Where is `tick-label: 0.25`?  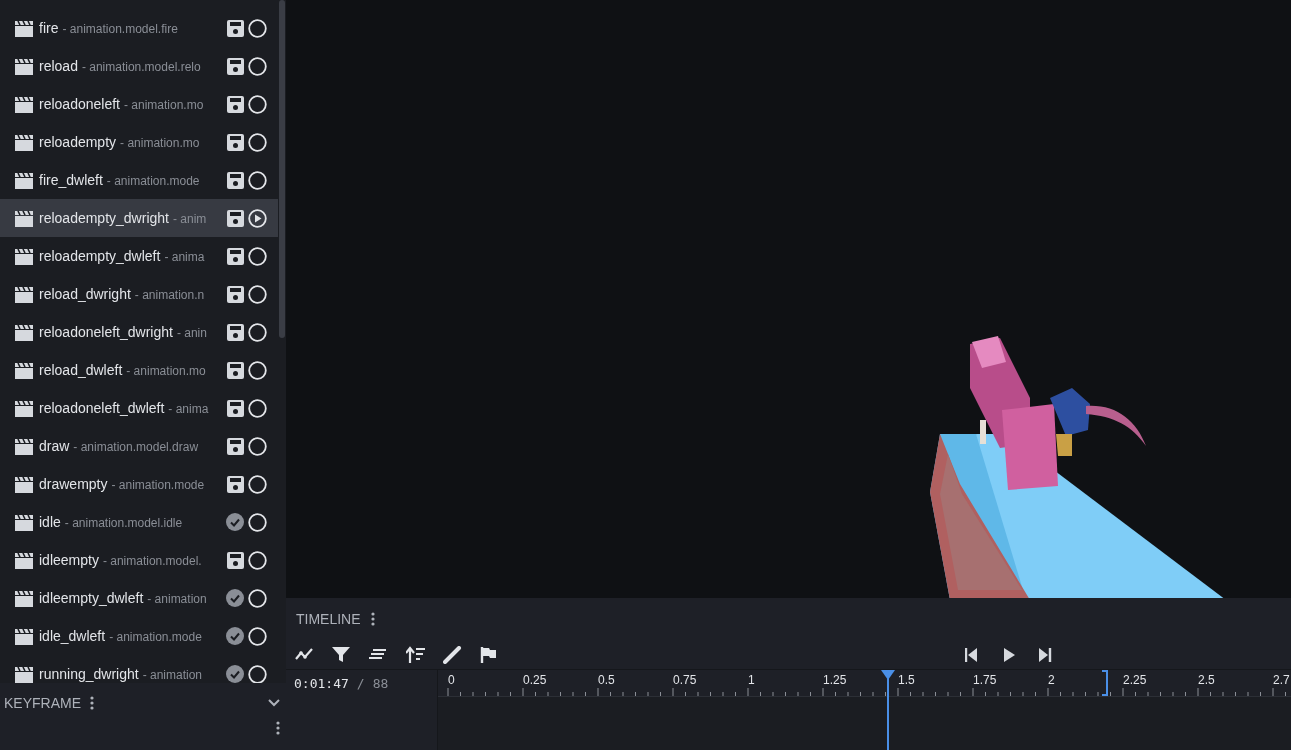
tick-label: 0.25 is located at coordinates (535, 680).